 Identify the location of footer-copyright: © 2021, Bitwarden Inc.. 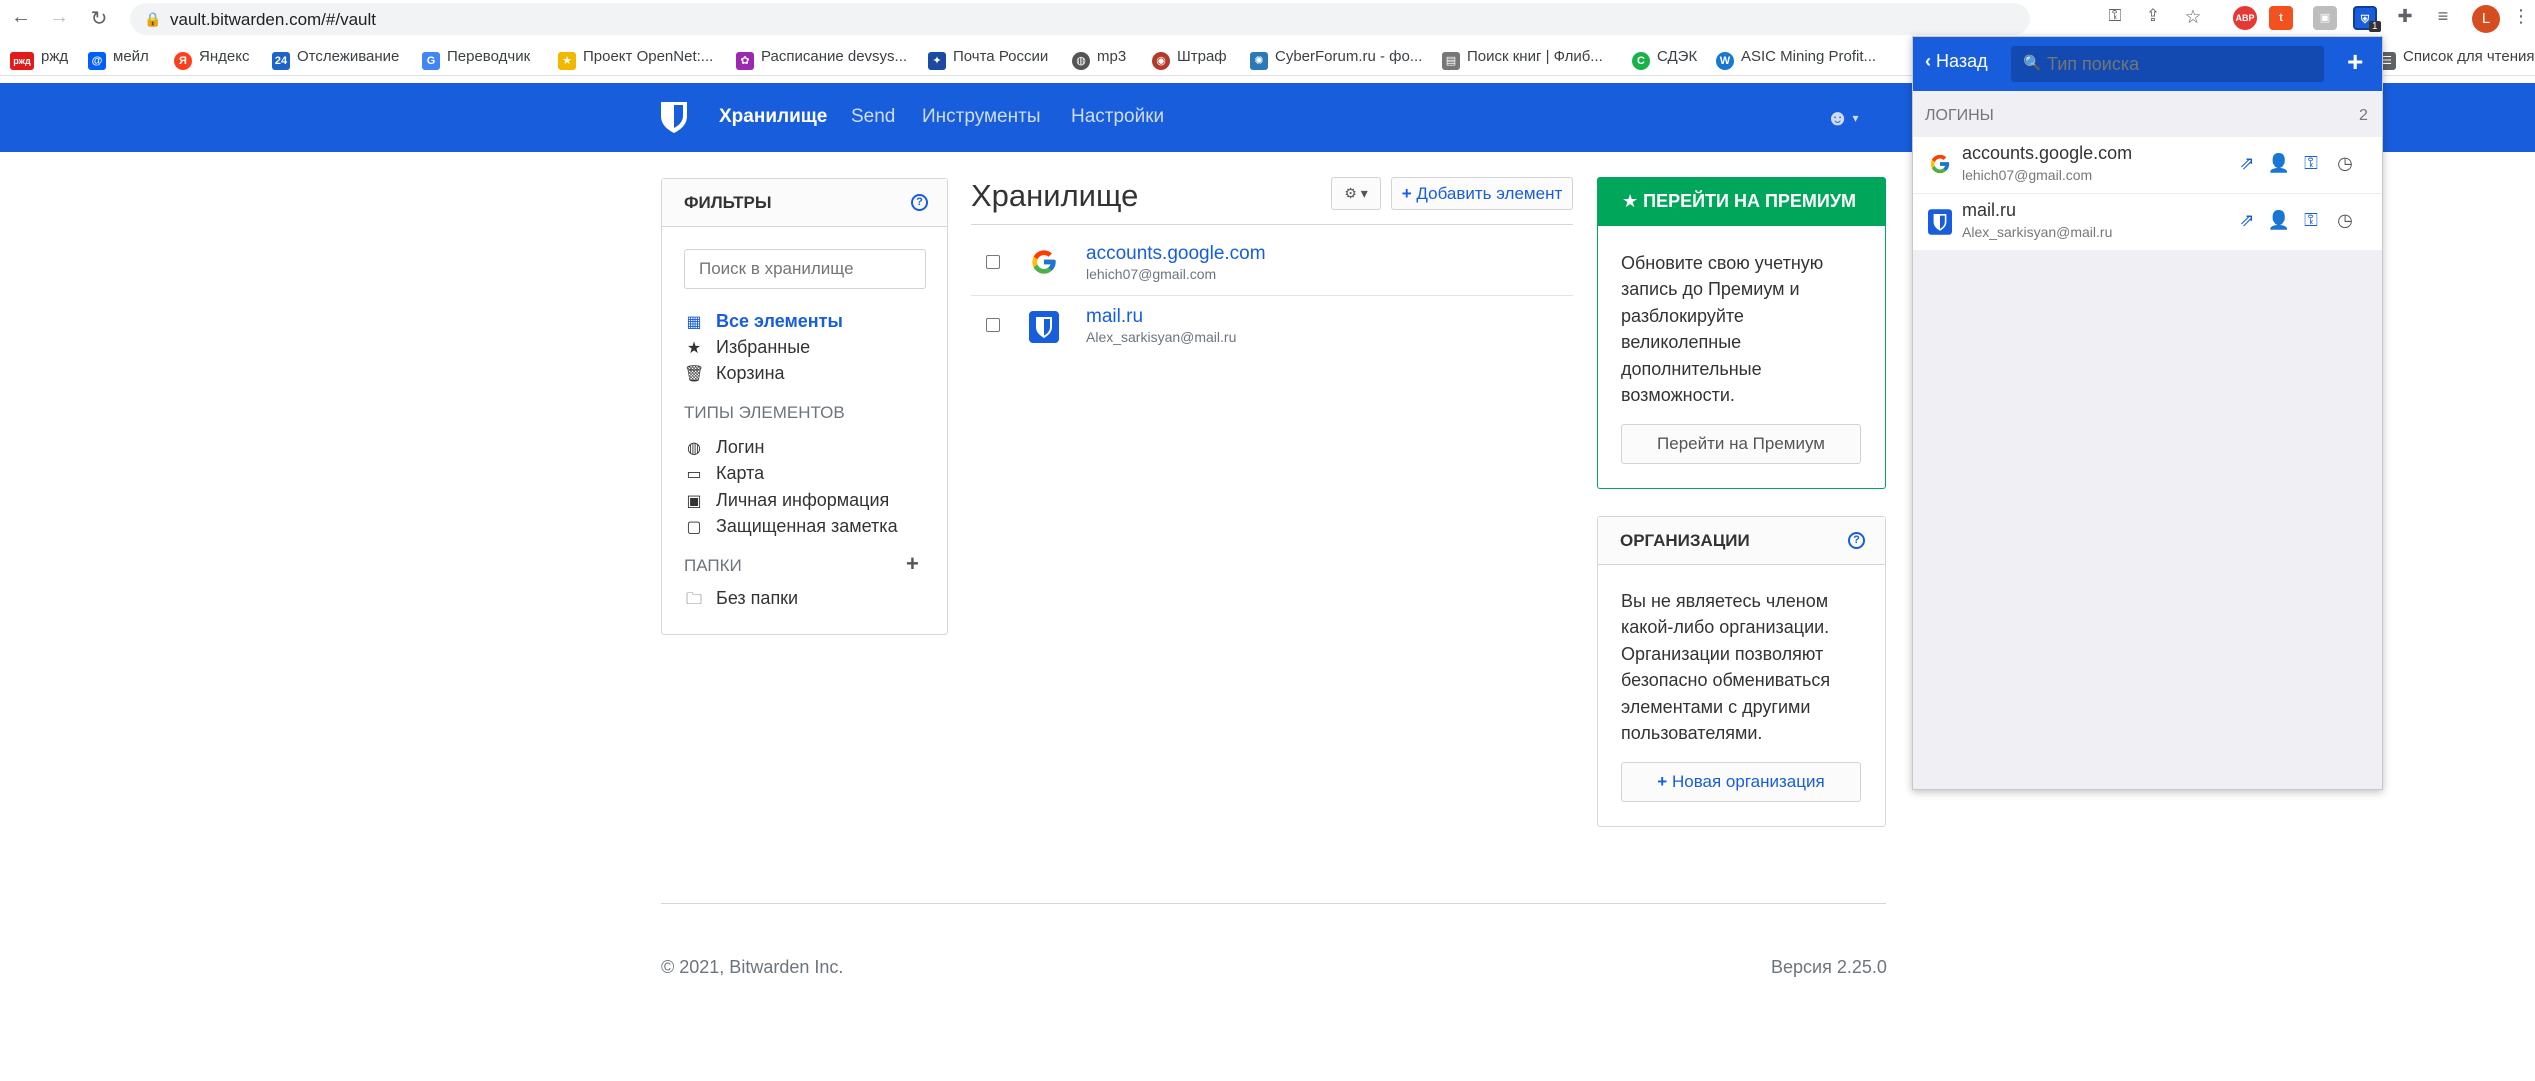
(752, 967).